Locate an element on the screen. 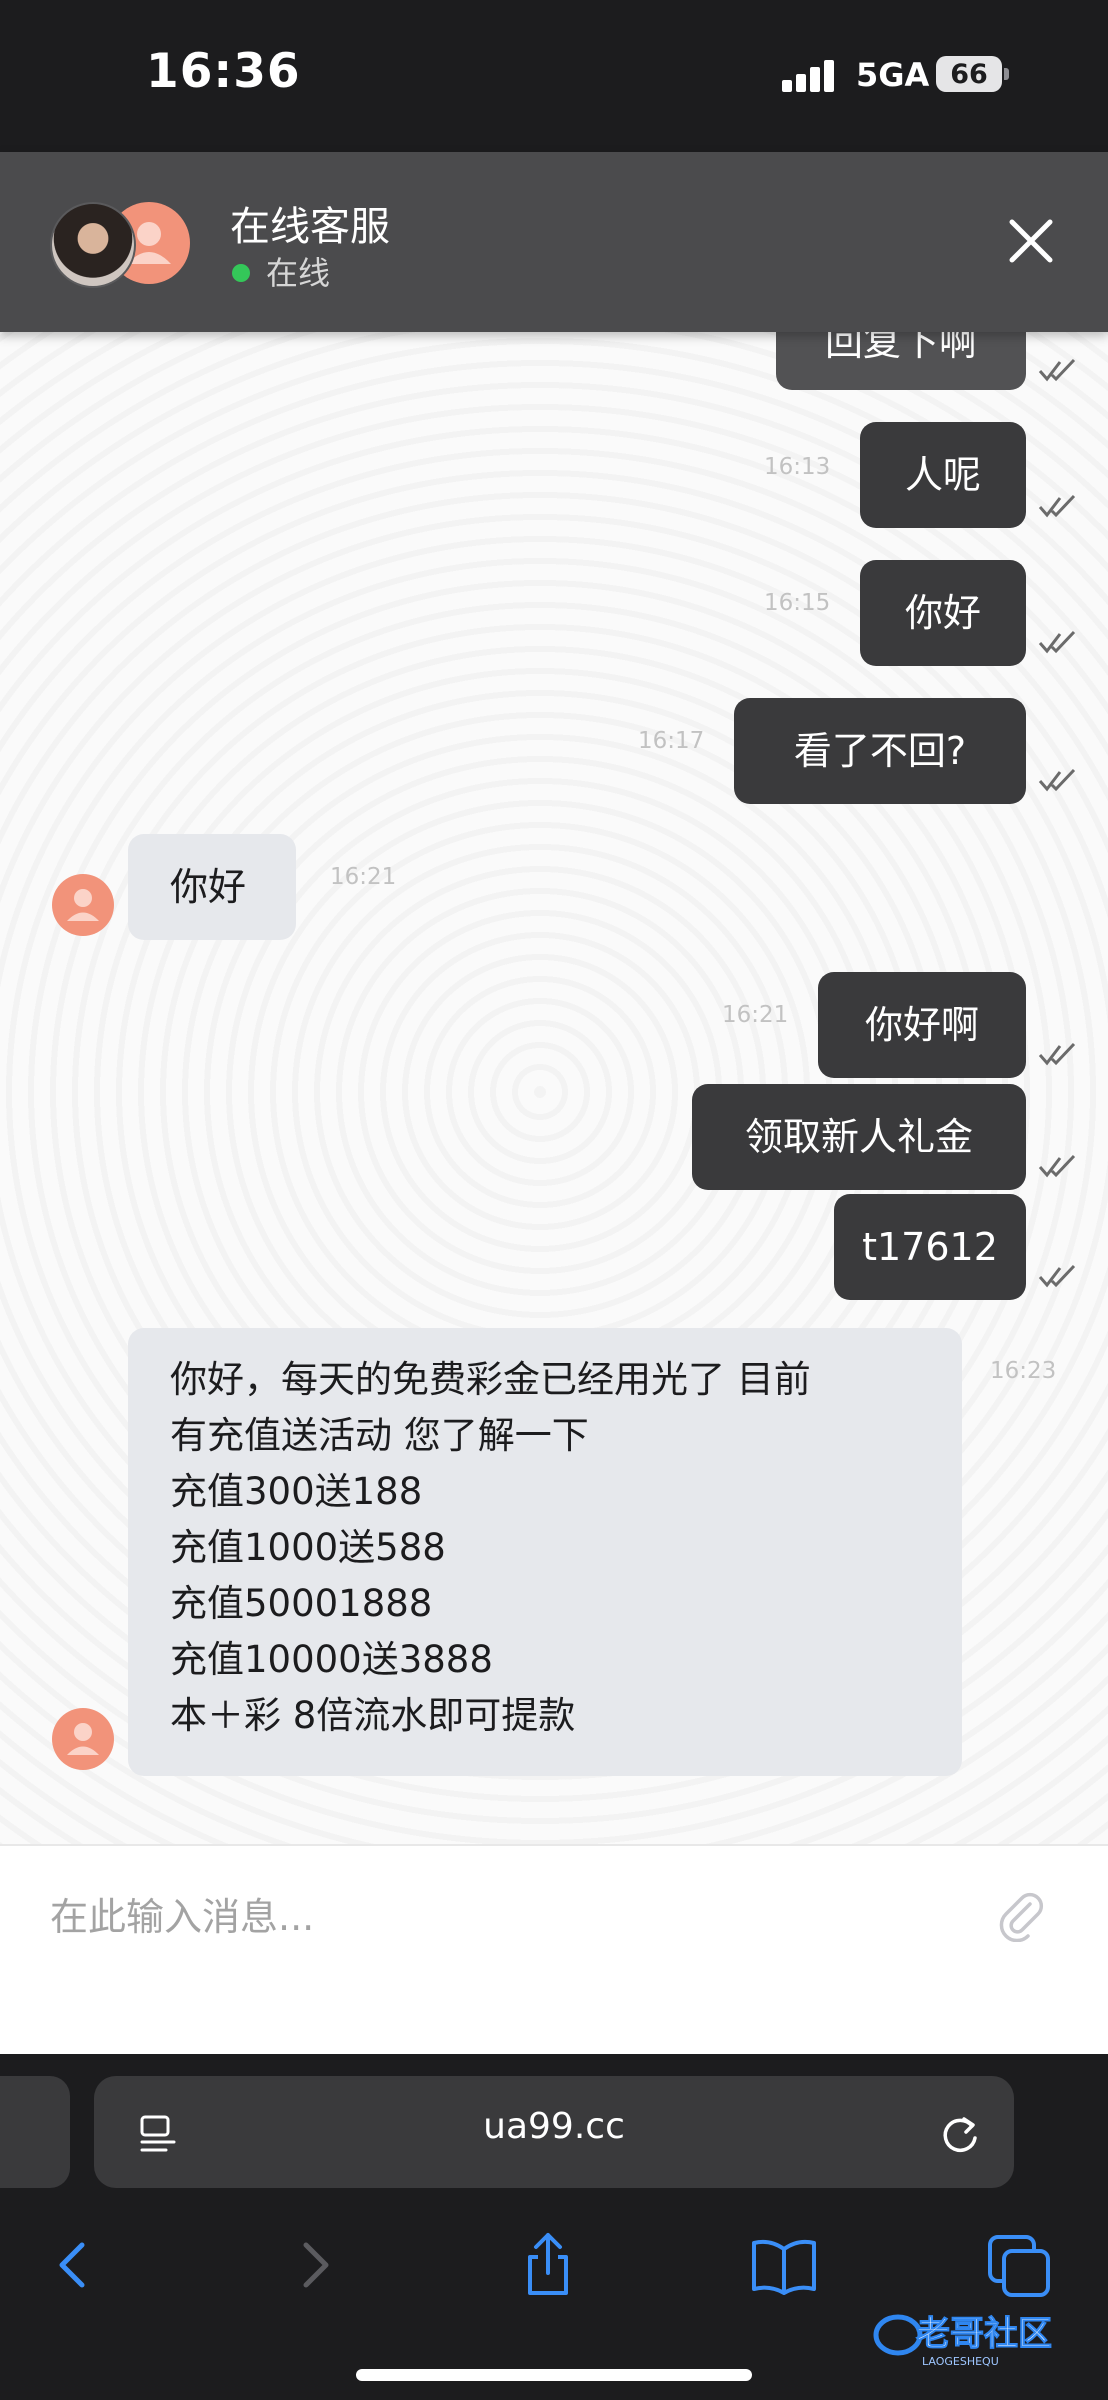 Image resolution: width=1108 pixels, height=2400 pixels. outgoing-message: 看了不回? is located at coordinates (880, 751).